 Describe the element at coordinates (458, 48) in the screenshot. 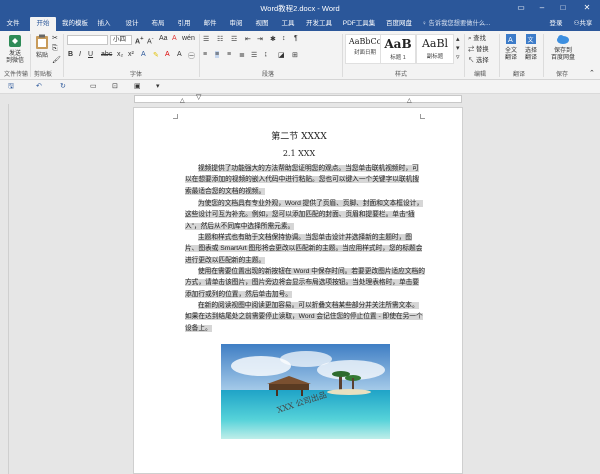

I see `styles-scroll-down-icon: ▾` at that location.